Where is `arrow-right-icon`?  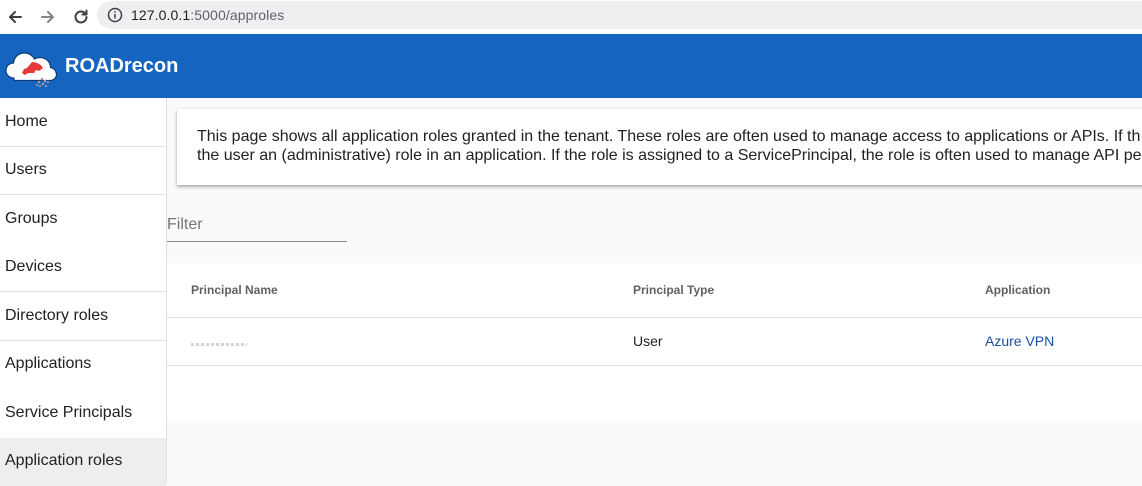 arrow-right-icon is located at coordinates (48, 17).